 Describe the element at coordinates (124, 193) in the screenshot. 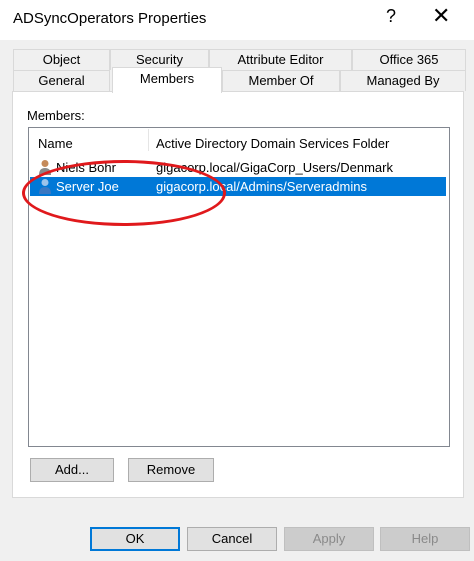

I see `highlight-annotation` at that location.